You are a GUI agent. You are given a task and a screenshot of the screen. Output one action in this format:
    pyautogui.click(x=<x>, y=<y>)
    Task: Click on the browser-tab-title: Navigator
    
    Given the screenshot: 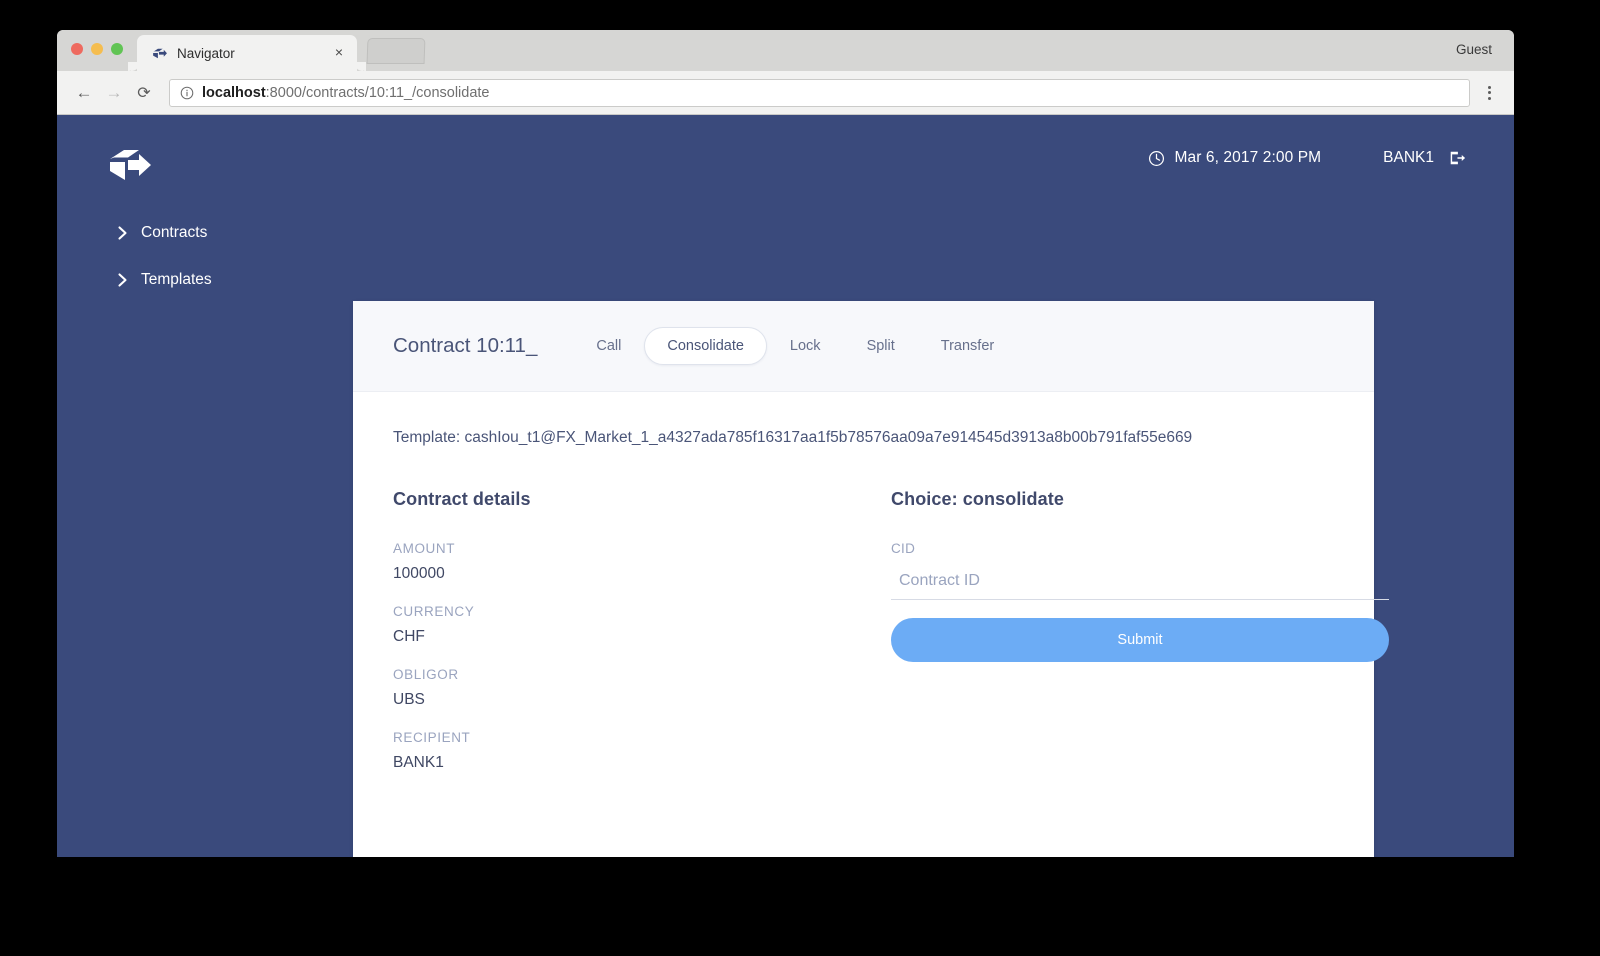 What is the action you would take?
    pyautogui.click(x=206, y=53)
    